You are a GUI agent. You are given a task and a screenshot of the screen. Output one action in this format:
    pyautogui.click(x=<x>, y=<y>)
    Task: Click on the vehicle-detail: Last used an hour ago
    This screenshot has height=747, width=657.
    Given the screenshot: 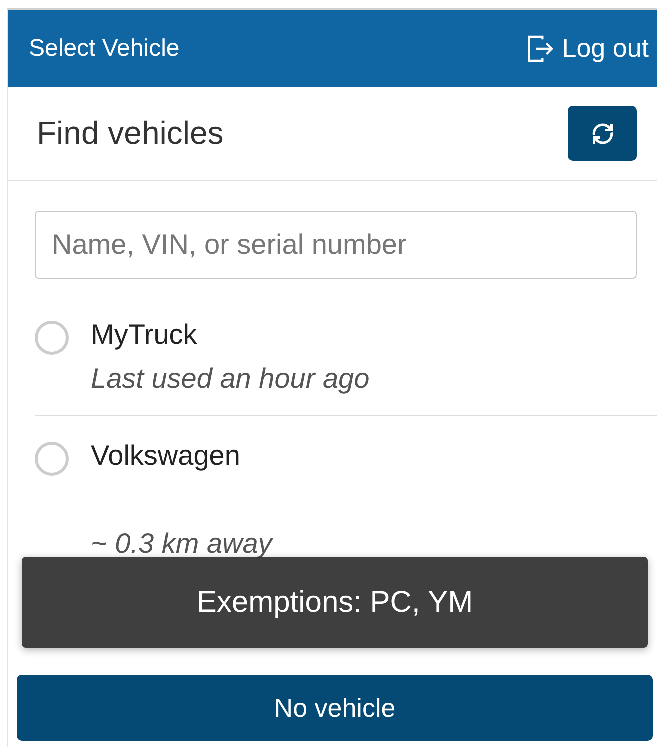 What is the action you would take?
    pyautogui.click(x=230, y=379)
    